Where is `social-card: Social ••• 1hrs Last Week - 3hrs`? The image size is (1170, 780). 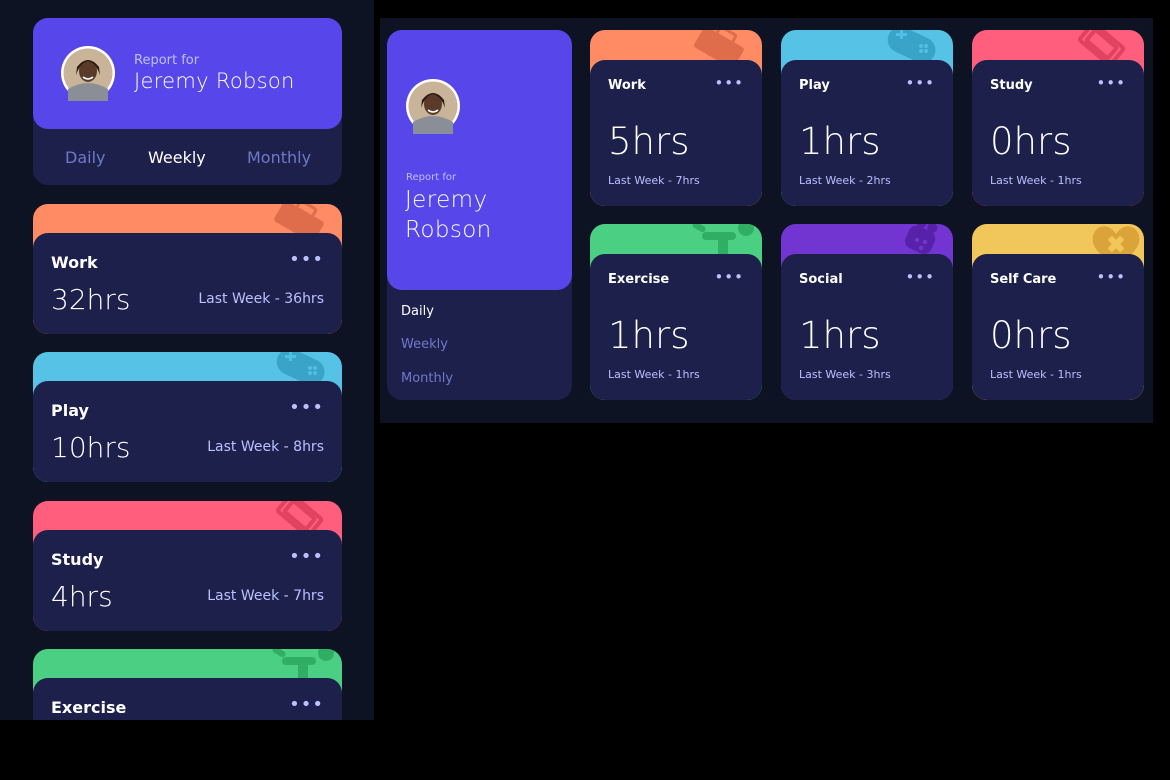 social-card: Social ••• 1hrs Last Week - 3hrs is located at coordinates (867, 312).